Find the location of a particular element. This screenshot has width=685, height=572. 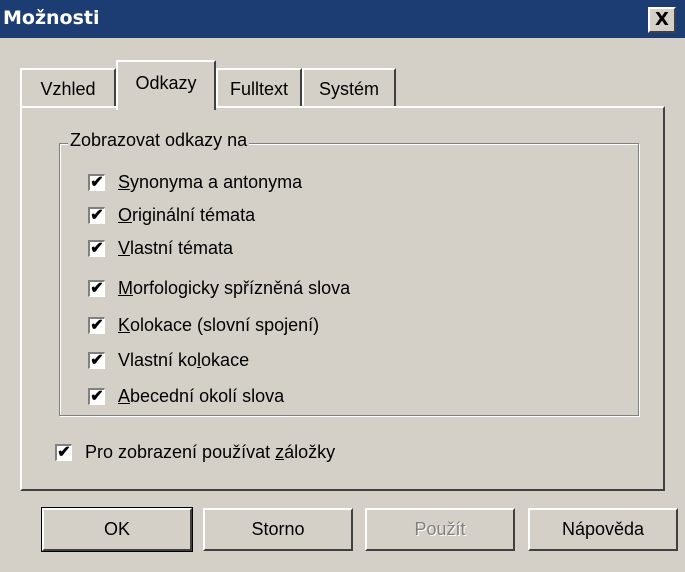

cancel-button: Storno is located at coordinates (278, 529).